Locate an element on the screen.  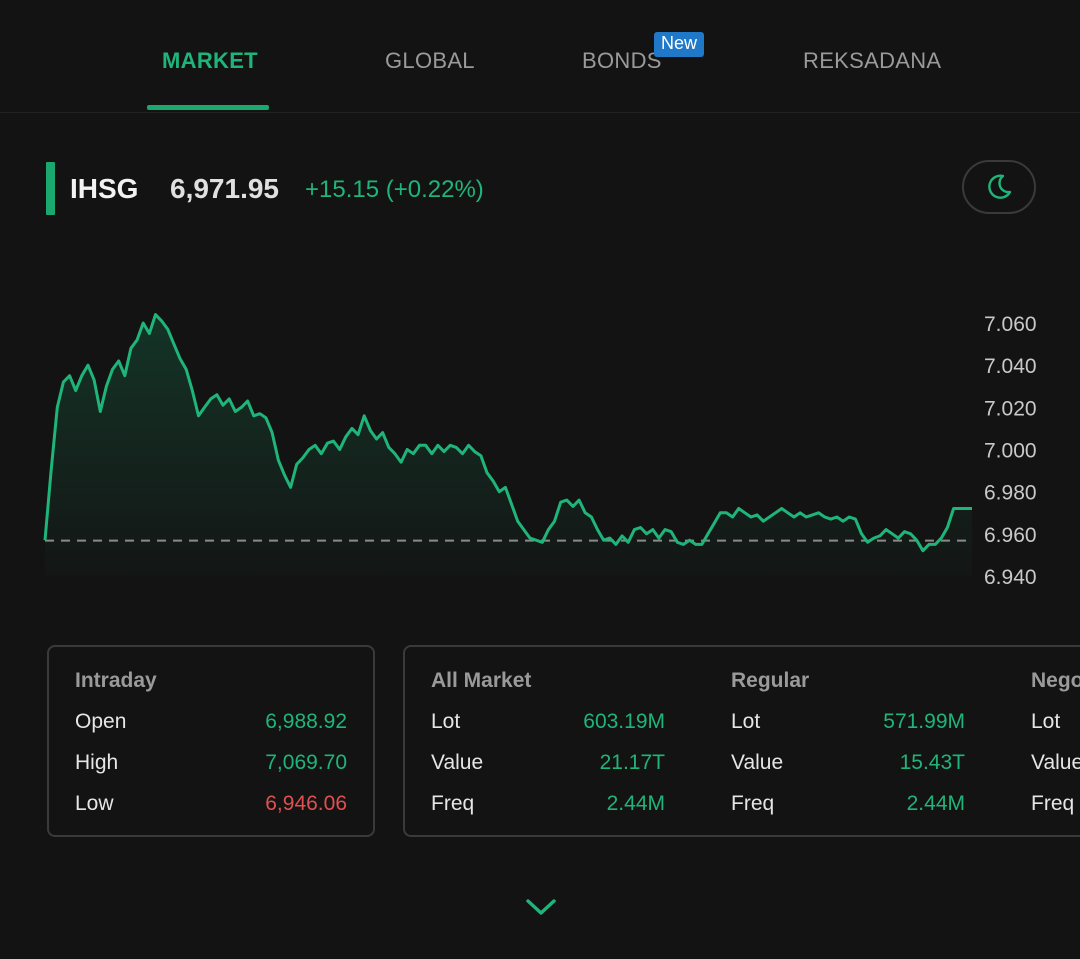
index-price: 6,971.95 is located at coordinates (224, 188).